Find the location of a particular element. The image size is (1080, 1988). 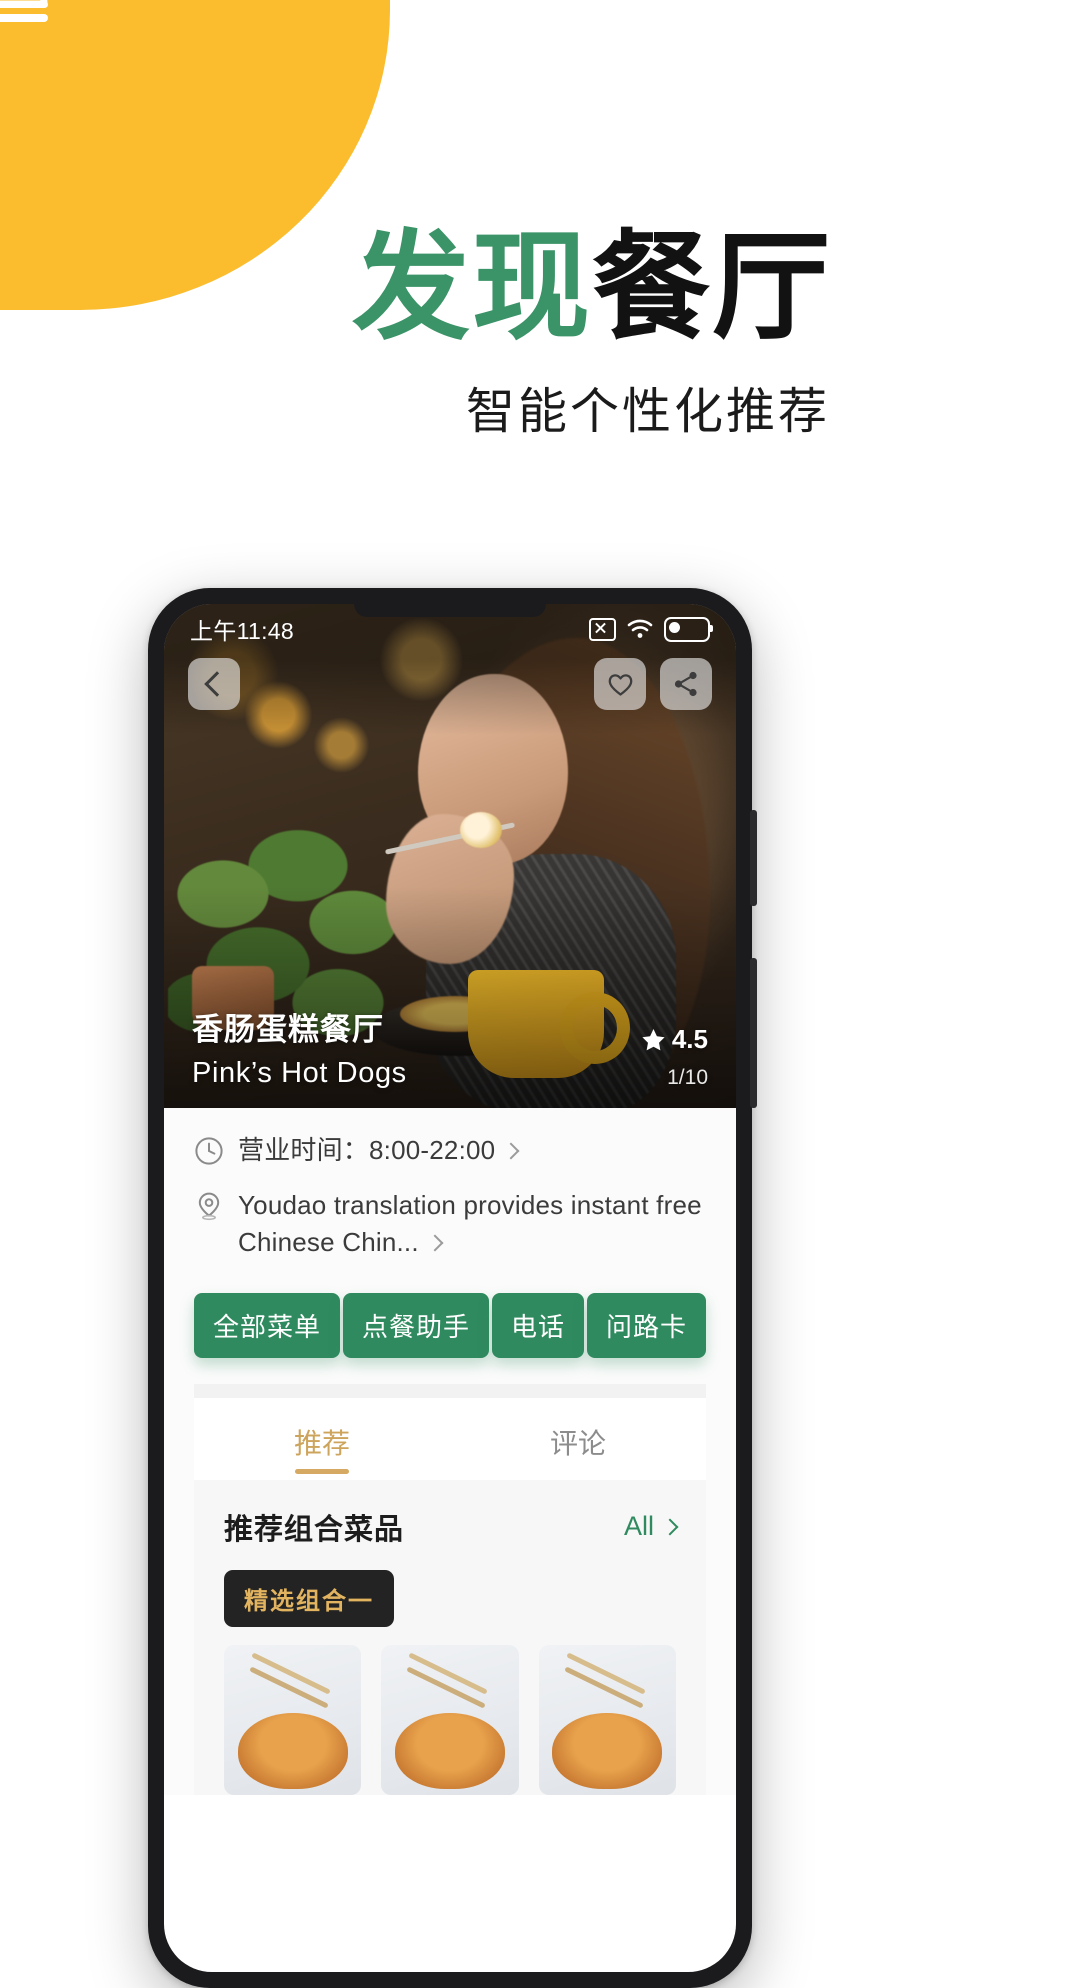

page-headline: 发现餐厅 is located at coordinates (592, 288).